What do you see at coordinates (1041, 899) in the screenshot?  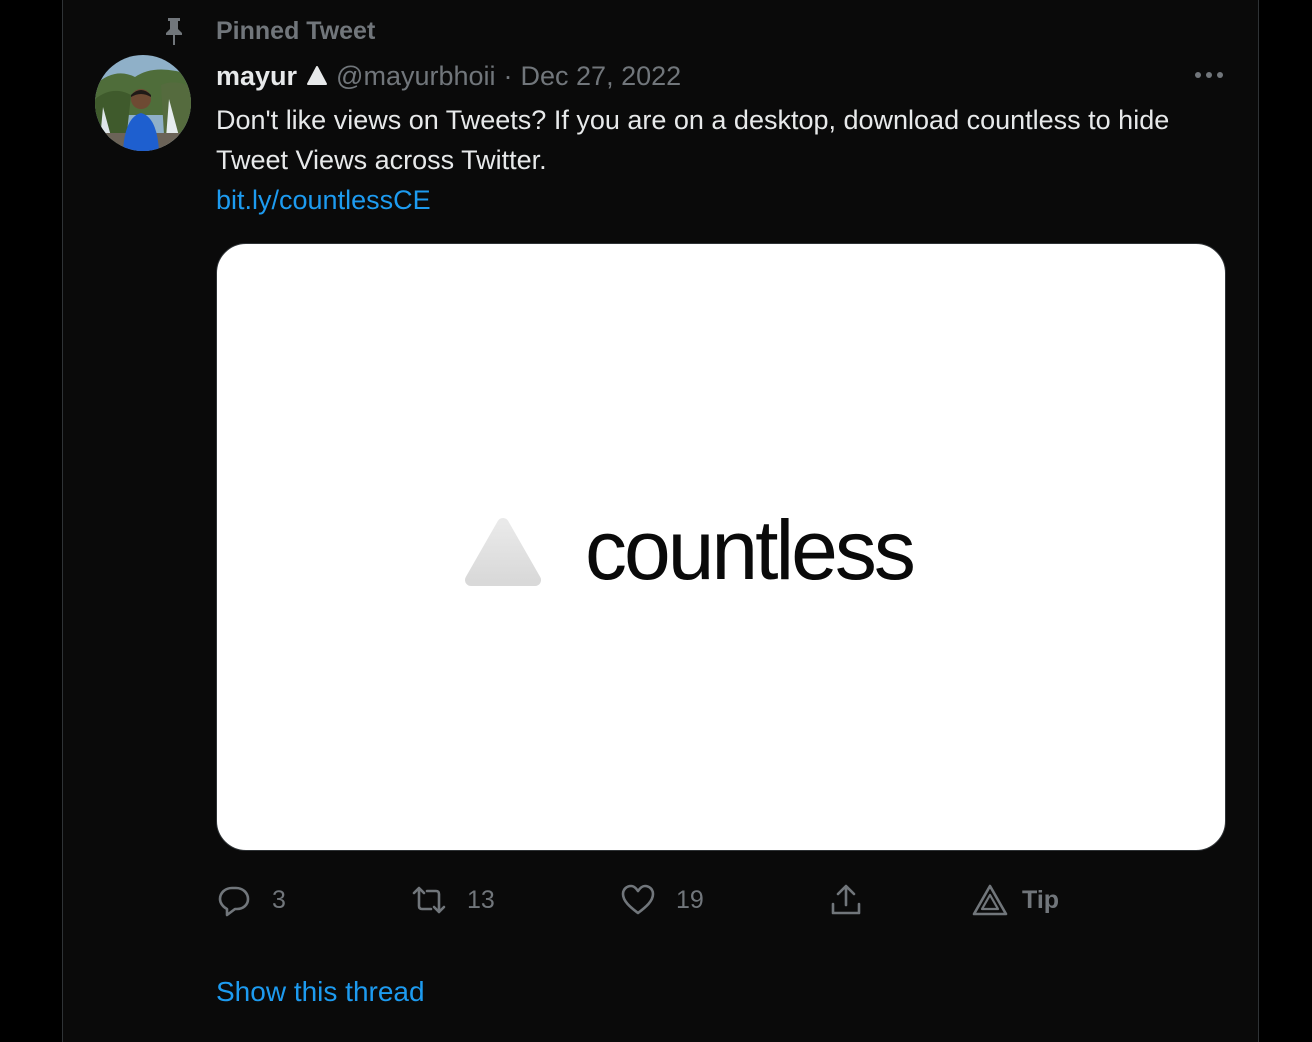 I see `tip-label: Tip` at bounding box center [1041, 899].